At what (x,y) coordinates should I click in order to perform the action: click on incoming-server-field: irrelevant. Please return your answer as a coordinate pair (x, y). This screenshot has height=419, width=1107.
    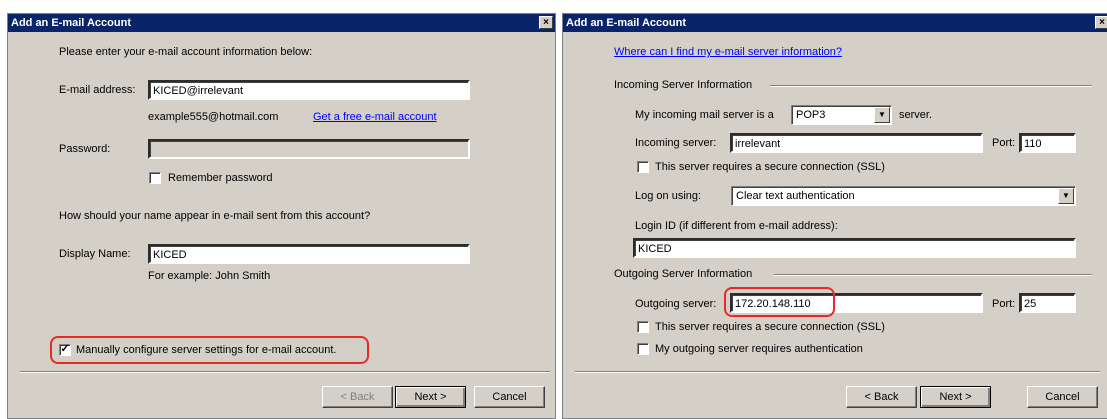
    Looking at the image, I should click on (856, 143).